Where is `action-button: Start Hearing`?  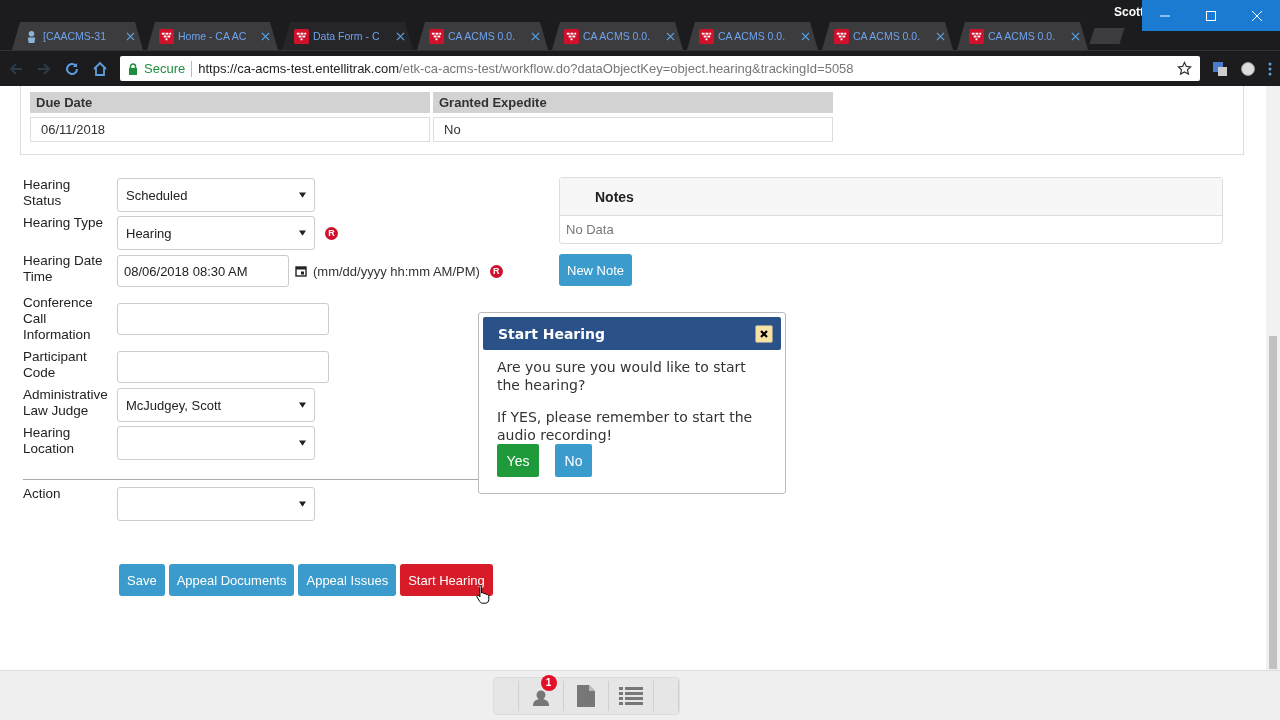 action-button: Start Hearing is located at coordinates (446, 580).